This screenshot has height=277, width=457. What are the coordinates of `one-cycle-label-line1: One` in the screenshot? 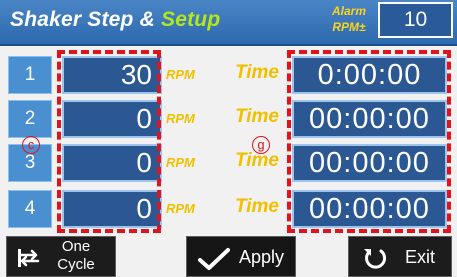 It's located at (76, 246).